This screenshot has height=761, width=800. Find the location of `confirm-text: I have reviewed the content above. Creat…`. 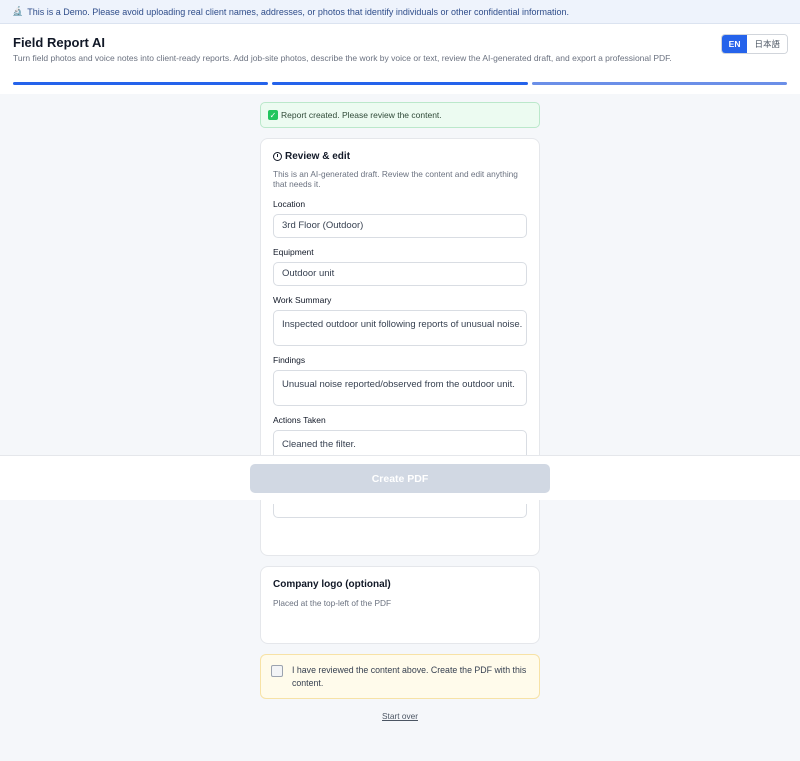

confirm-text: I have reviewed the content above. Creat… is located at coordinates (410, 676).